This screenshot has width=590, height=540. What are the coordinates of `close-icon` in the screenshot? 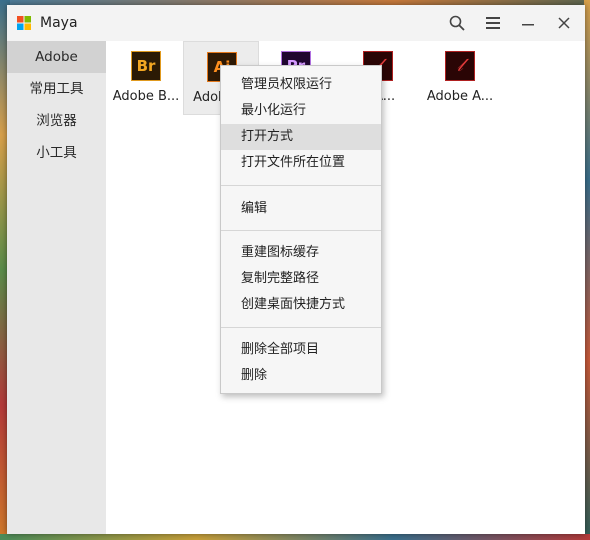 It's located at (564, 23).